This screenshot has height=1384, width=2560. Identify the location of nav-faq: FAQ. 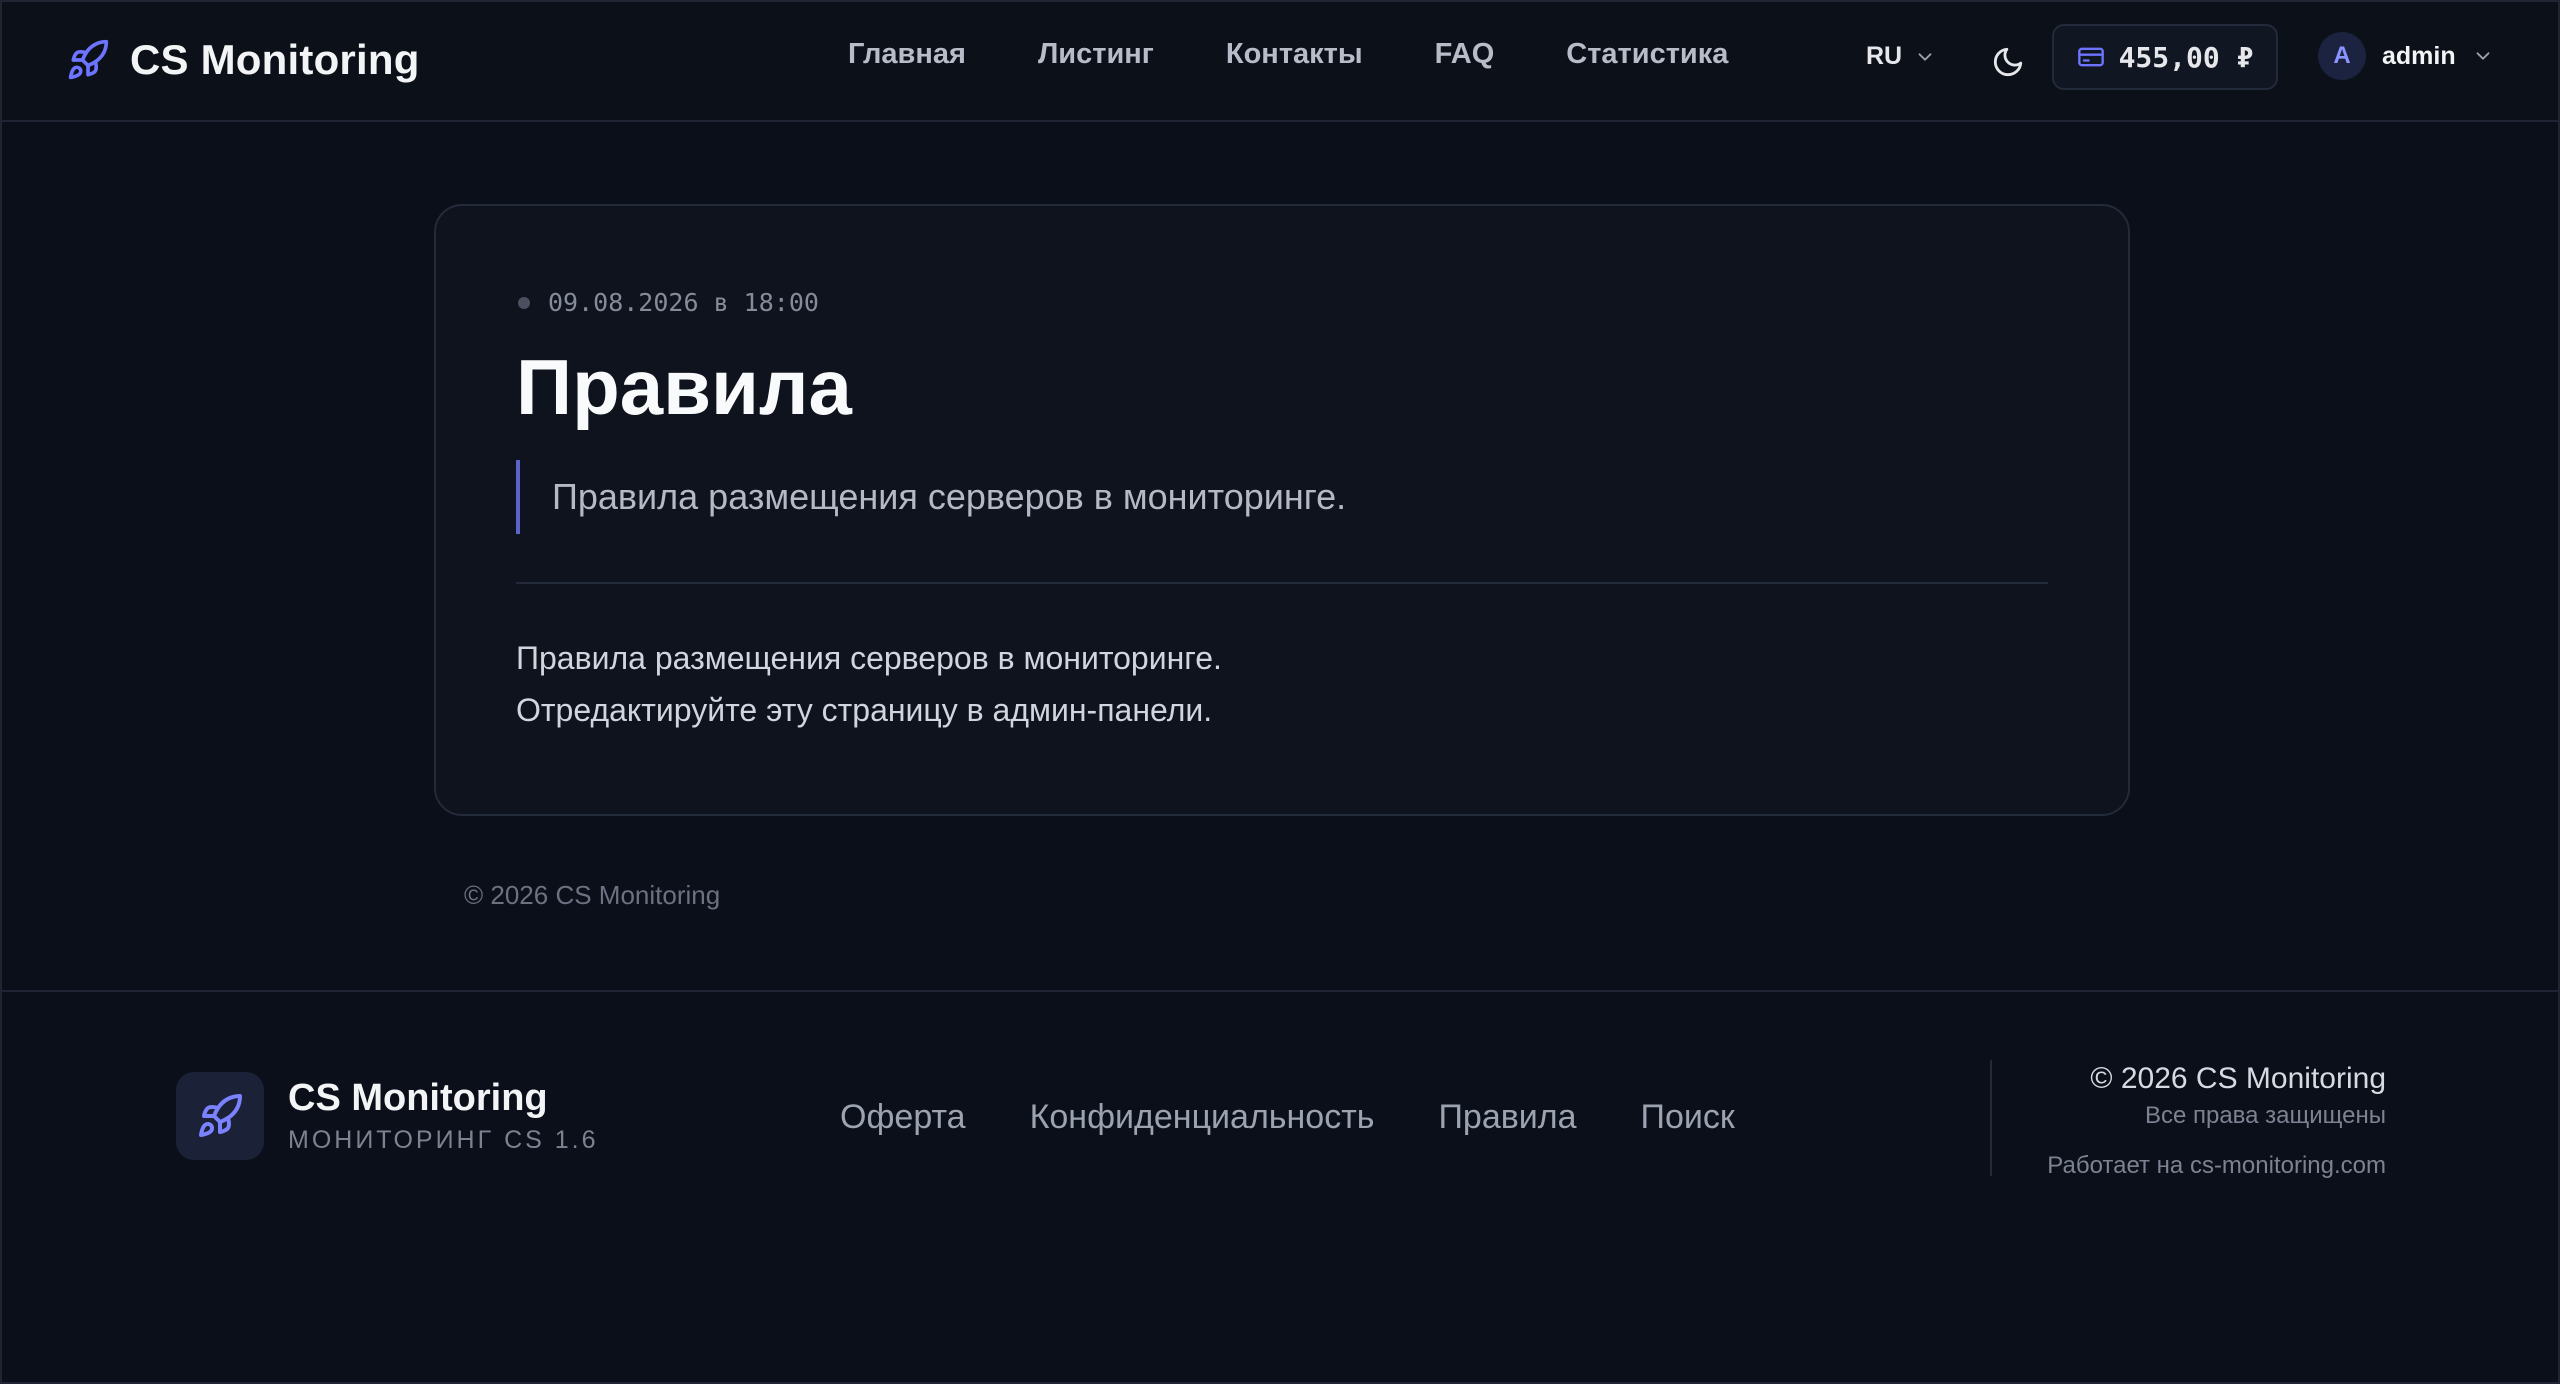
(1465, 54).